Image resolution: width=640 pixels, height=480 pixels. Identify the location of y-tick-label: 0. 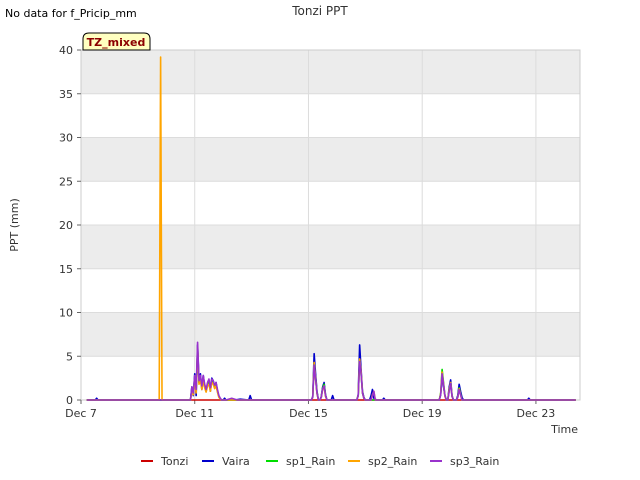
(69, 400).